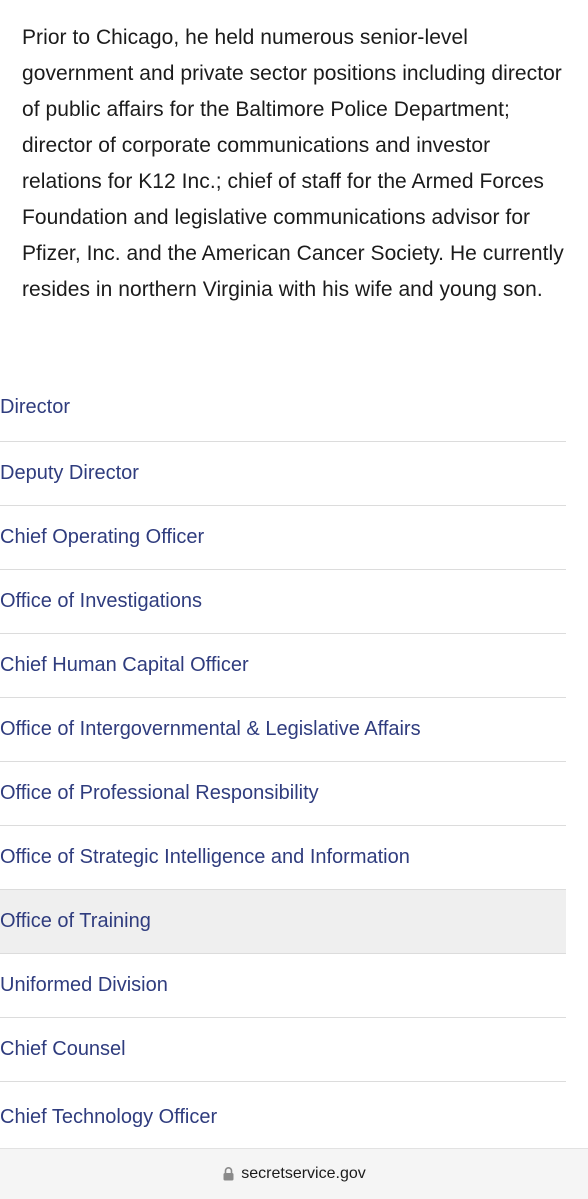 This screenshot has height=1199, width=588. I want to click on nav-item-chief-technology-officer: Chief Technology Officer, so click(283, 1117).